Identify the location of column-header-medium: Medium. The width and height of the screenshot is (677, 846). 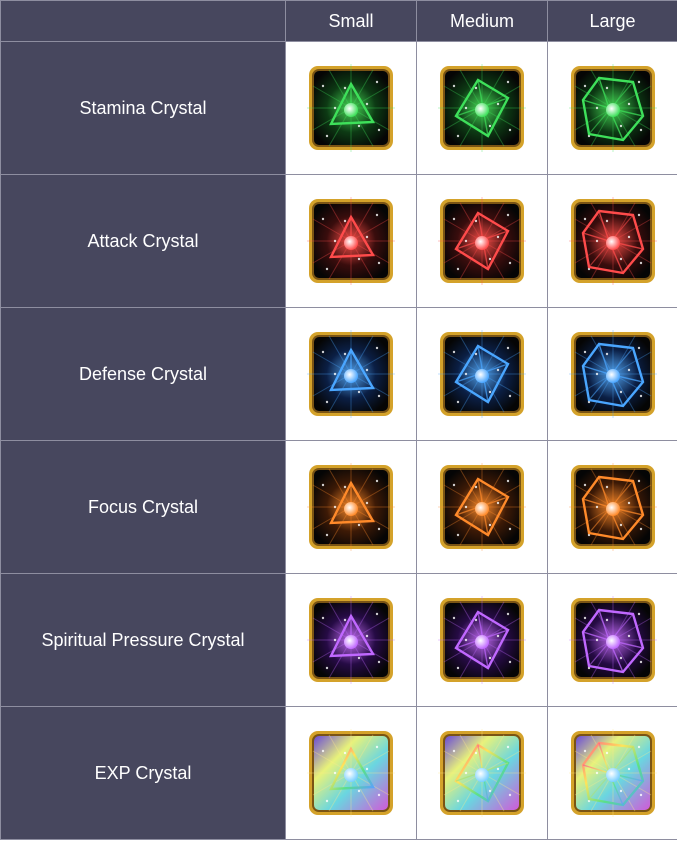
(482, 21).